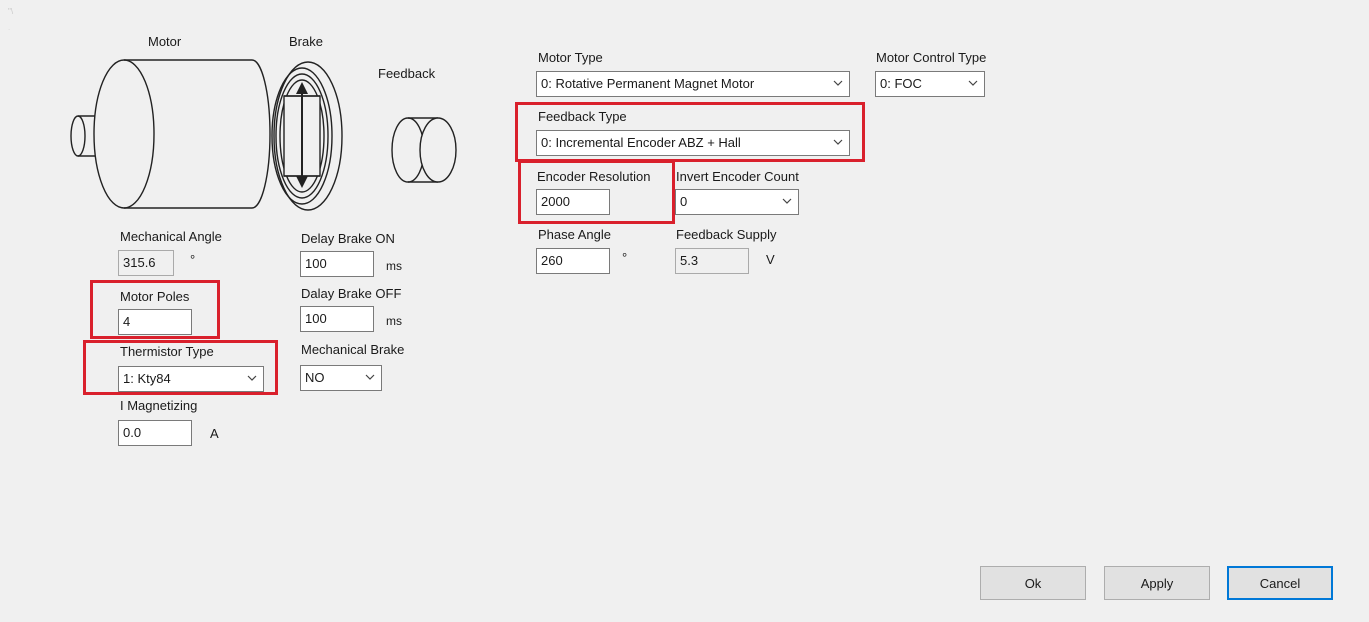 Image resolution: width=1369 pixels, height=622 pixels. I want to click on i-magnetizing-input: 0.0, so click(155, 433).